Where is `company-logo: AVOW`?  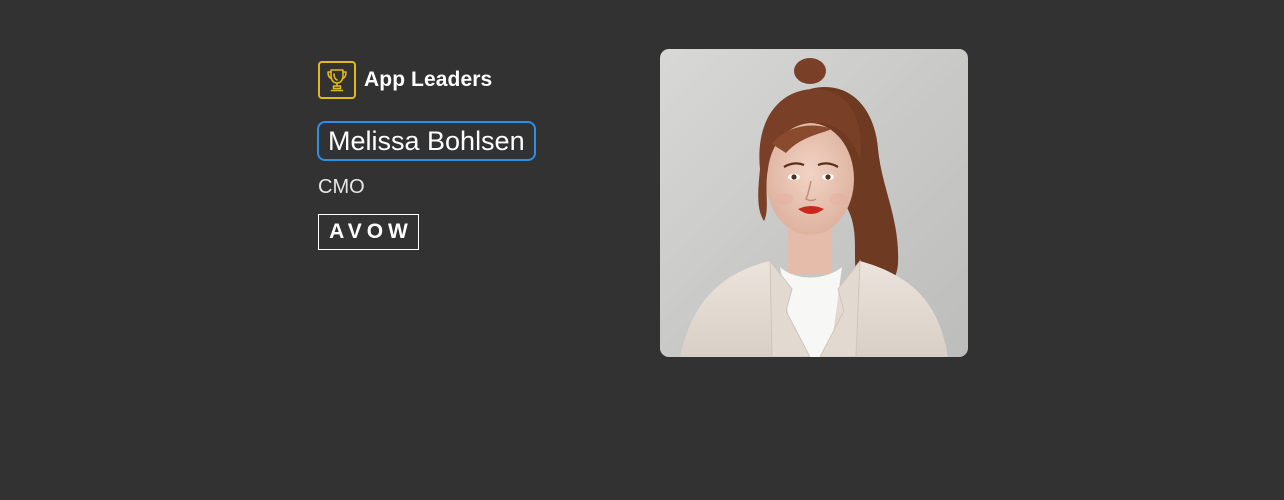 company-logo: AVOW is located at coordinates (368, 232).